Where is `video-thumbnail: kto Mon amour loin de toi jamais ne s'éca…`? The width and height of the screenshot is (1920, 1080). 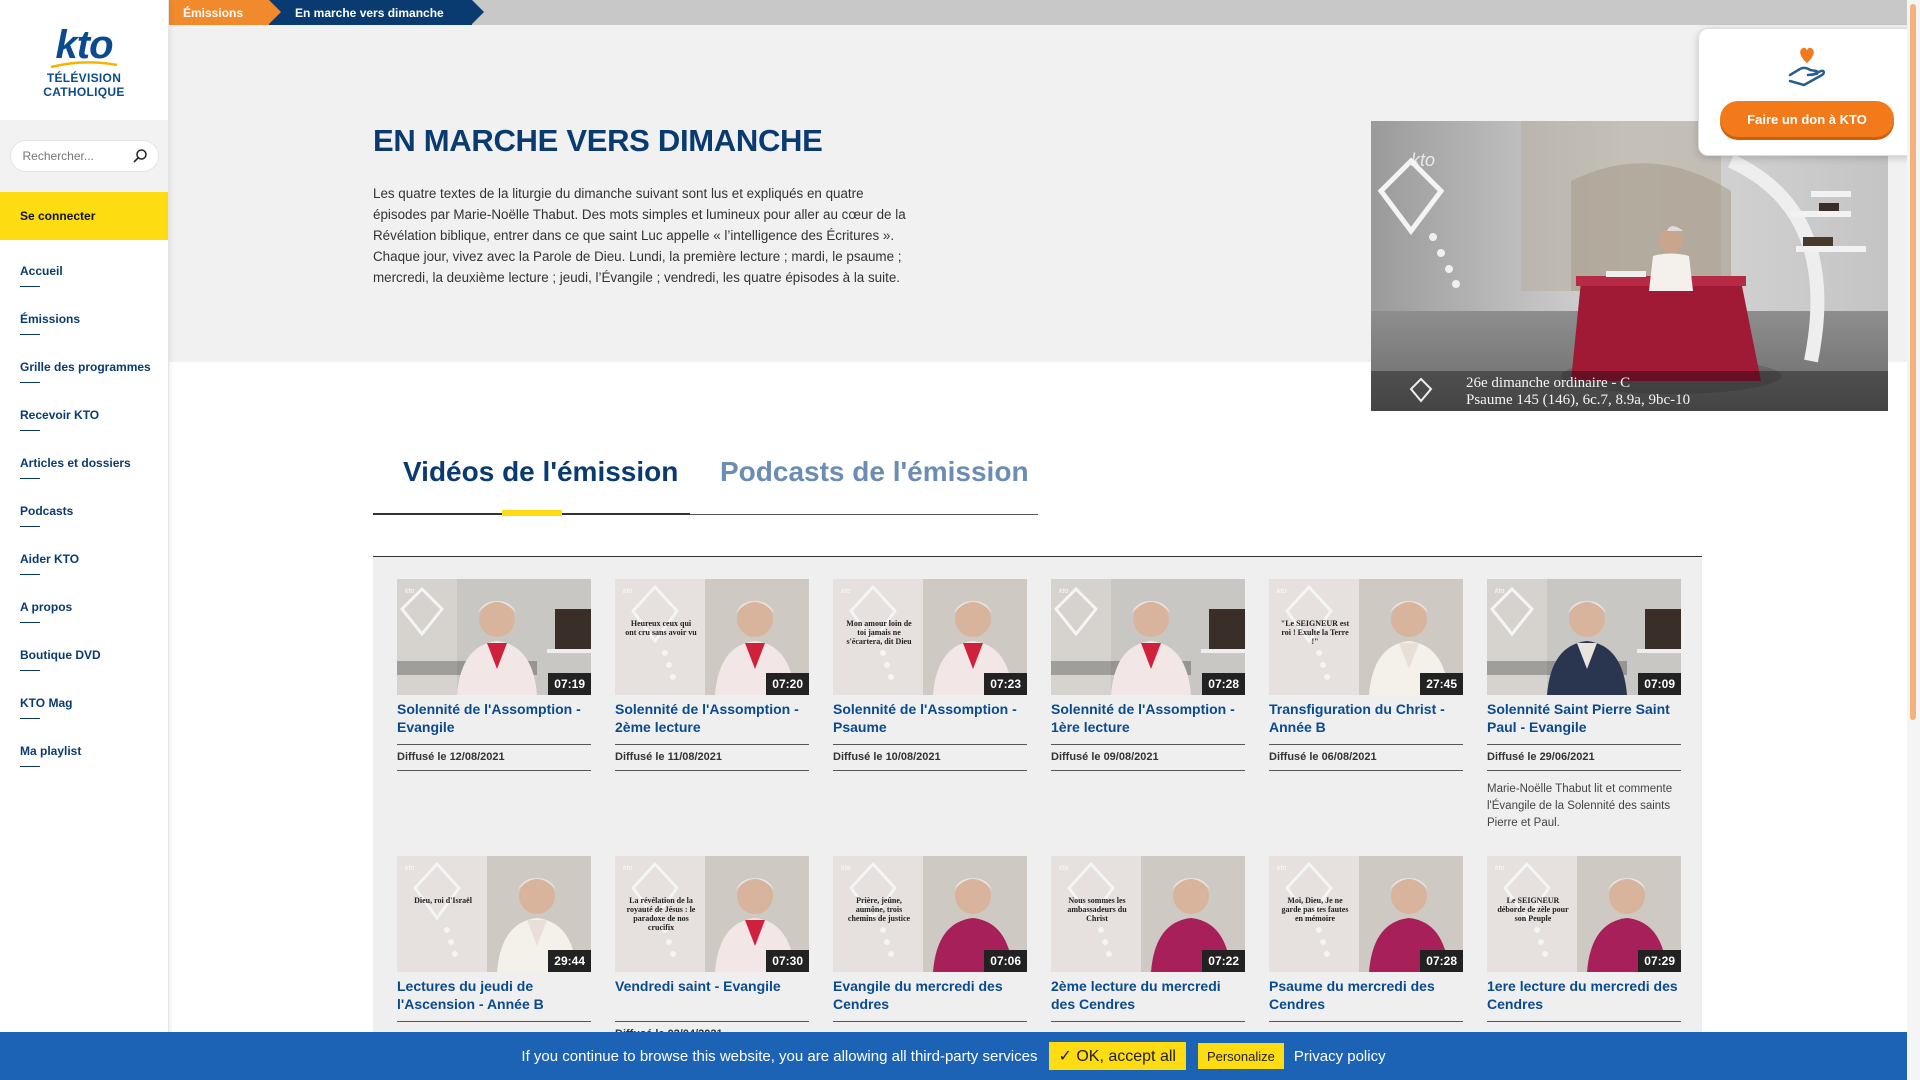 video-thumbnail: kto Mon amour loin de toi jamais ne s'éca… is located at coordinates (930, 637).